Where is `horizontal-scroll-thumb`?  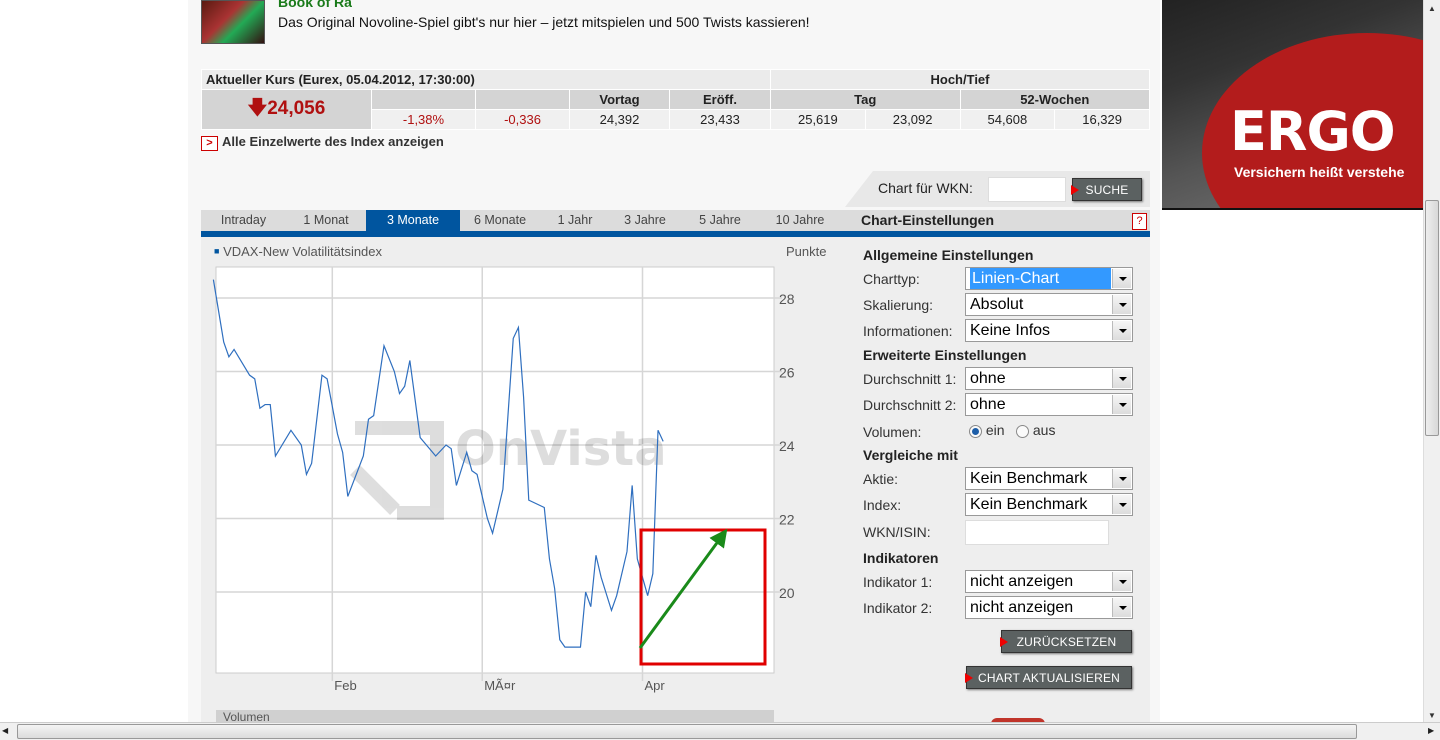 horizontal-scroll-thumb is located at coordinates (687, 731).